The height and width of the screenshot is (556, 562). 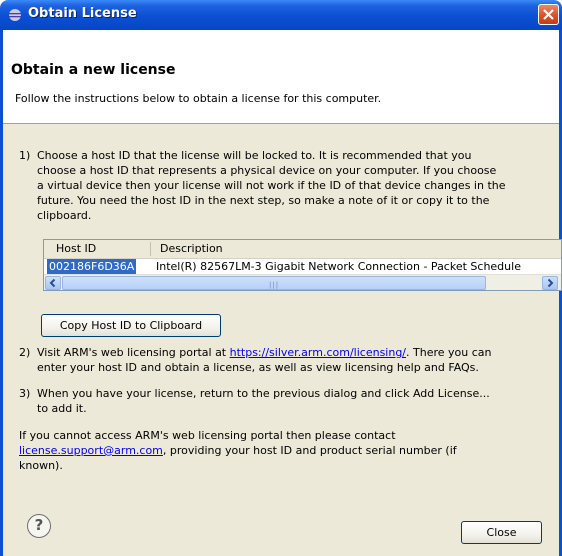 What do you see at coordinates (281, 15) in the screenshot?
I see `title-bar: Obtain License` at bounding box center [281, 15].